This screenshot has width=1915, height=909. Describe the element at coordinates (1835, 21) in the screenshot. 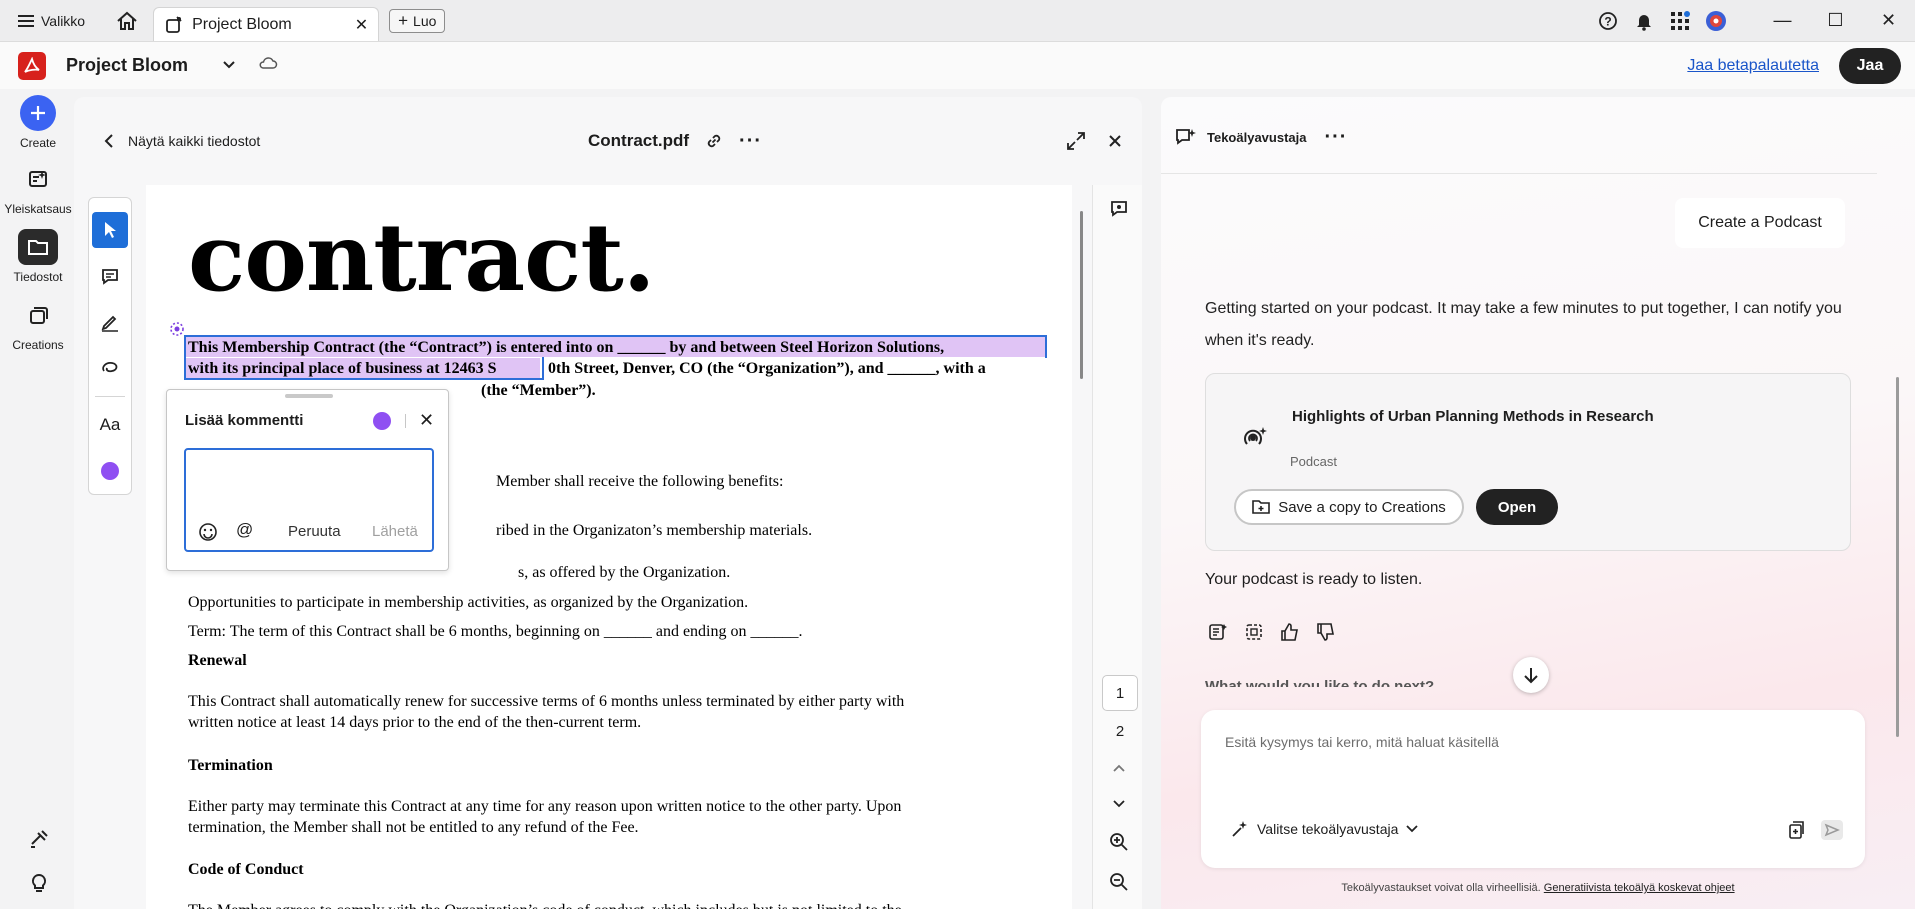

I see `maximize-button: ☐` at that location.